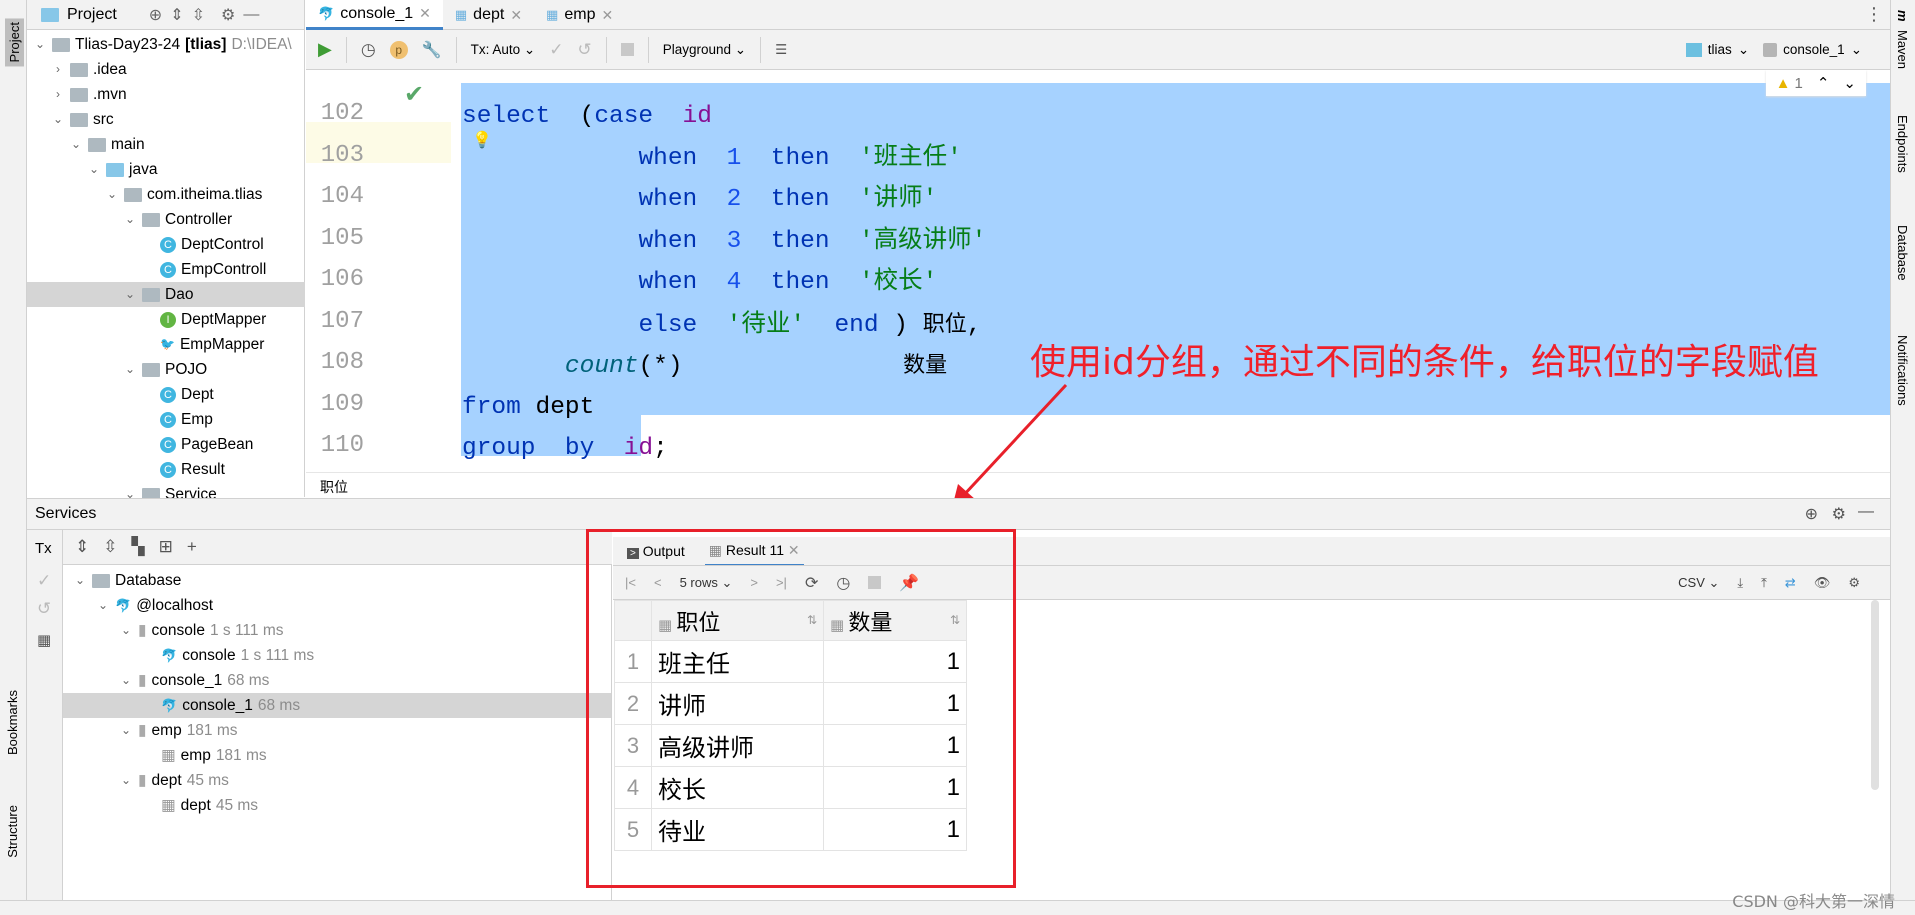 This screenshot has width=1915, height=915. What do you see at coordinates (92, 15) in the screenshot?
I see `project-title: Project` at bounding box center [92, 15].